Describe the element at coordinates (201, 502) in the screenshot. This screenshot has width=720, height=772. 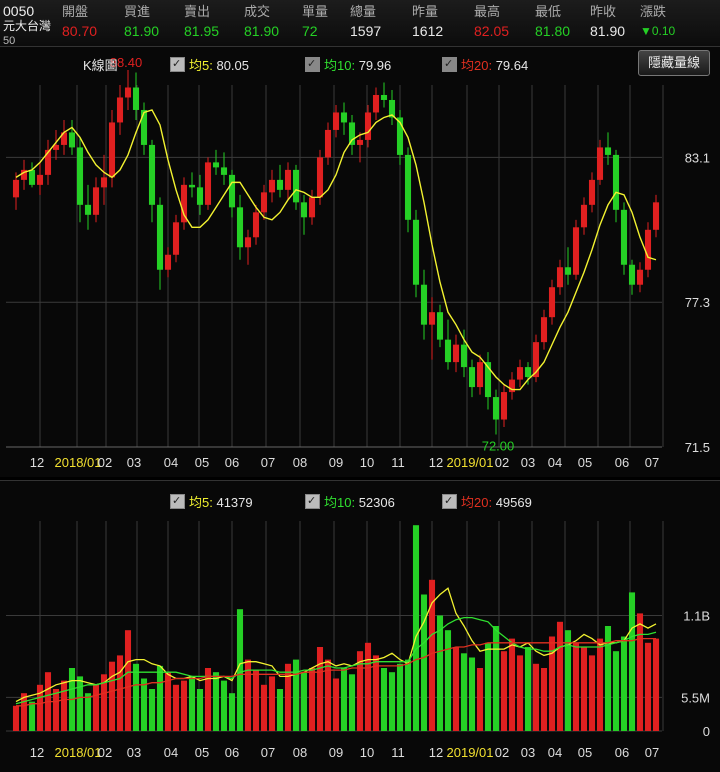
I see `vol-ma5-label: 均5:` at that location.